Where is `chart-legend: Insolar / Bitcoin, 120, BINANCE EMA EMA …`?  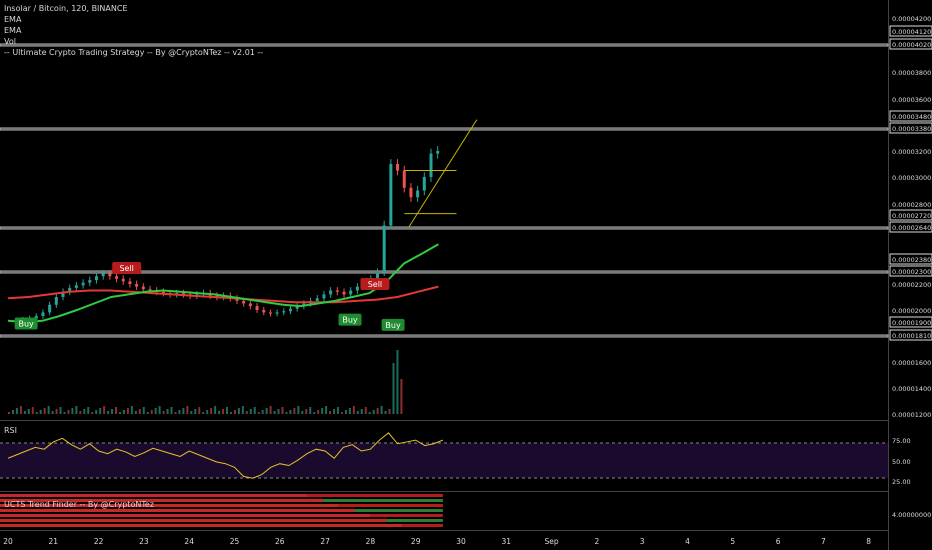 chart-legend: Insolar / Bitcoin, 120, BINANCE EMA EMA … is located at coordinates (133, 30).